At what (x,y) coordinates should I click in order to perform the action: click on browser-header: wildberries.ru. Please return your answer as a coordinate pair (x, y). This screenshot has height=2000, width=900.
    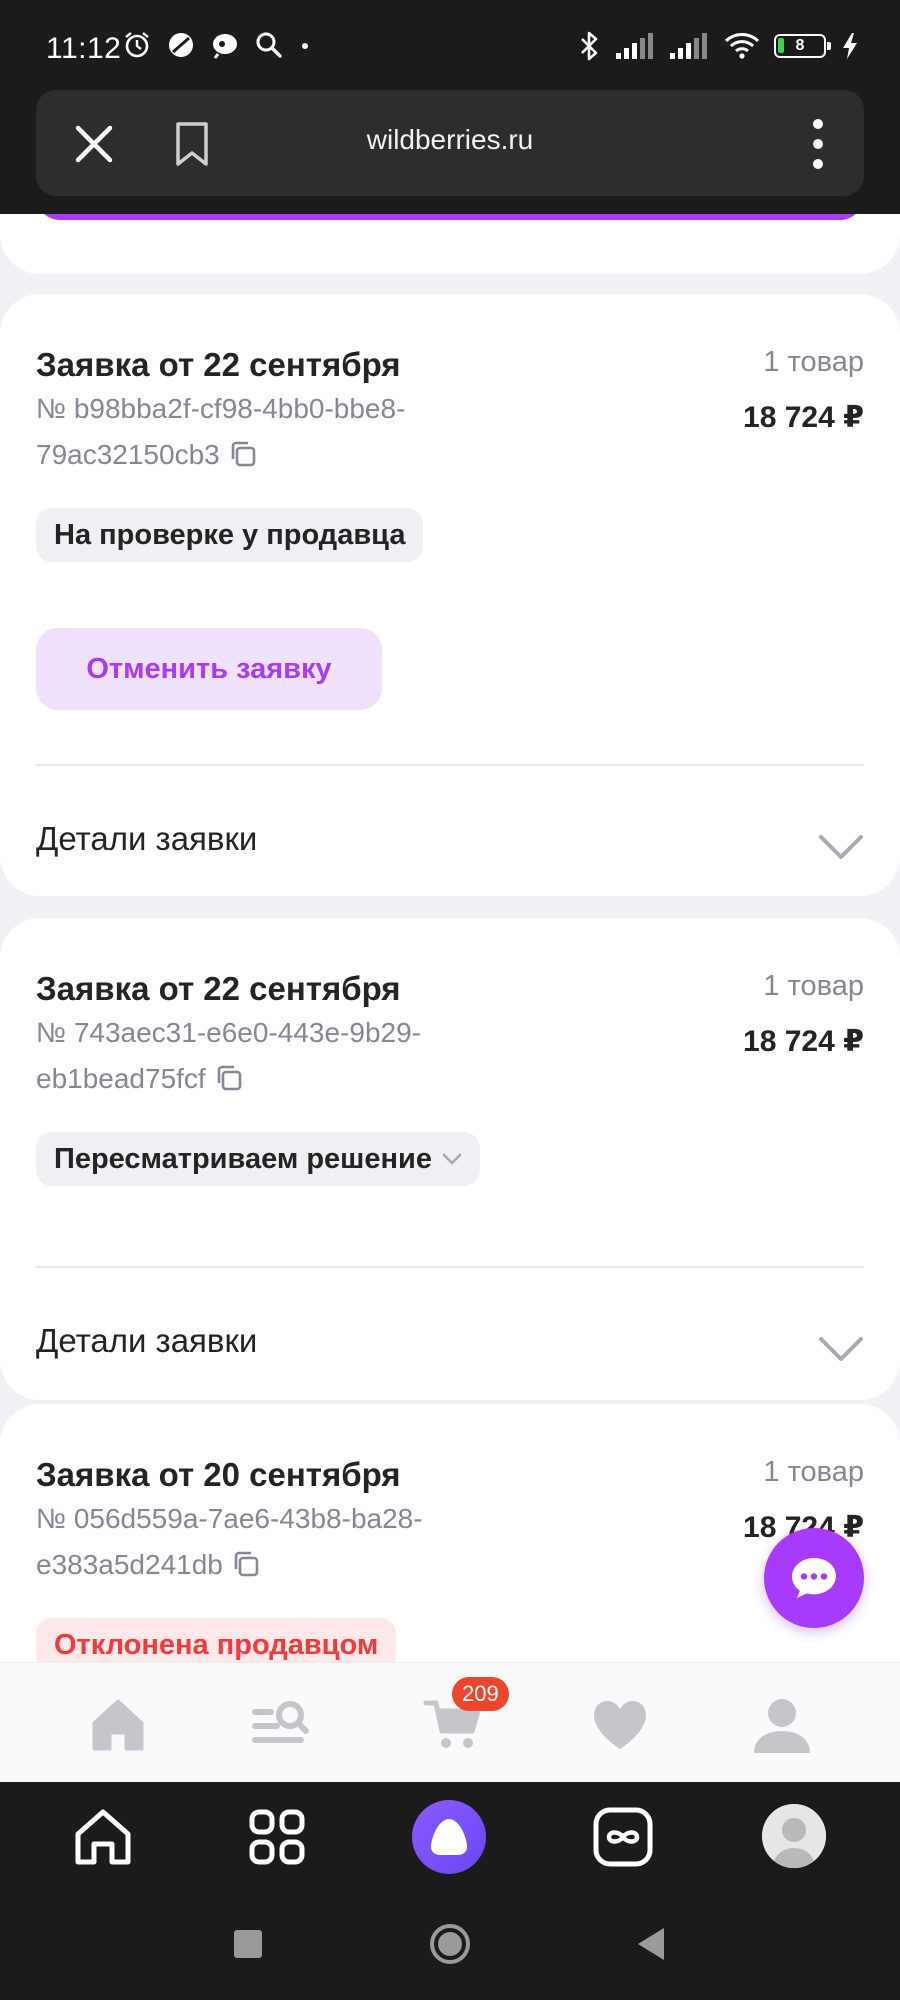
    Looking at the image, I should click on (450, 152).